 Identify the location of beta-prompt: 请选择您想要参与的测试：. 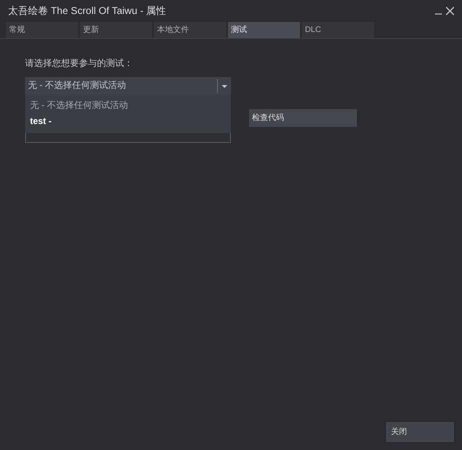
(79, 63).